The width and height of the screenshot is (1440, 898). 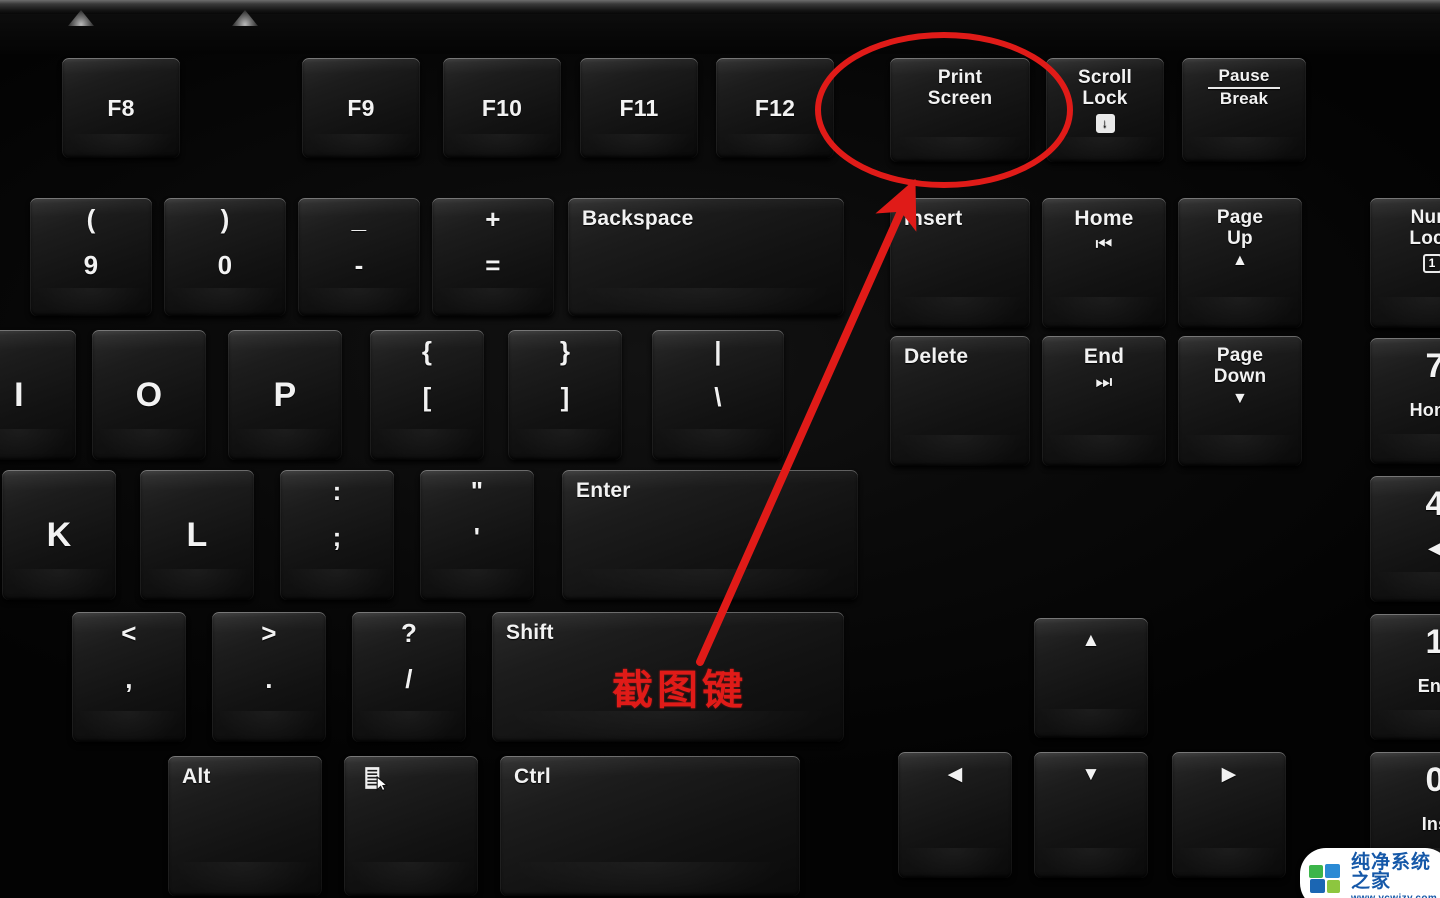 I want to click on key-label-upper: (, so click(x=91, y=219).